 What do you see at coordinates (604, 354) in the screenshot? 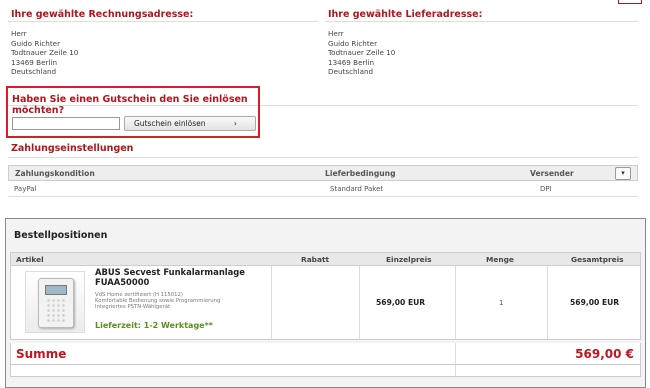
I see `sum-value: 569,00 €` at bounding box center [604, 354].